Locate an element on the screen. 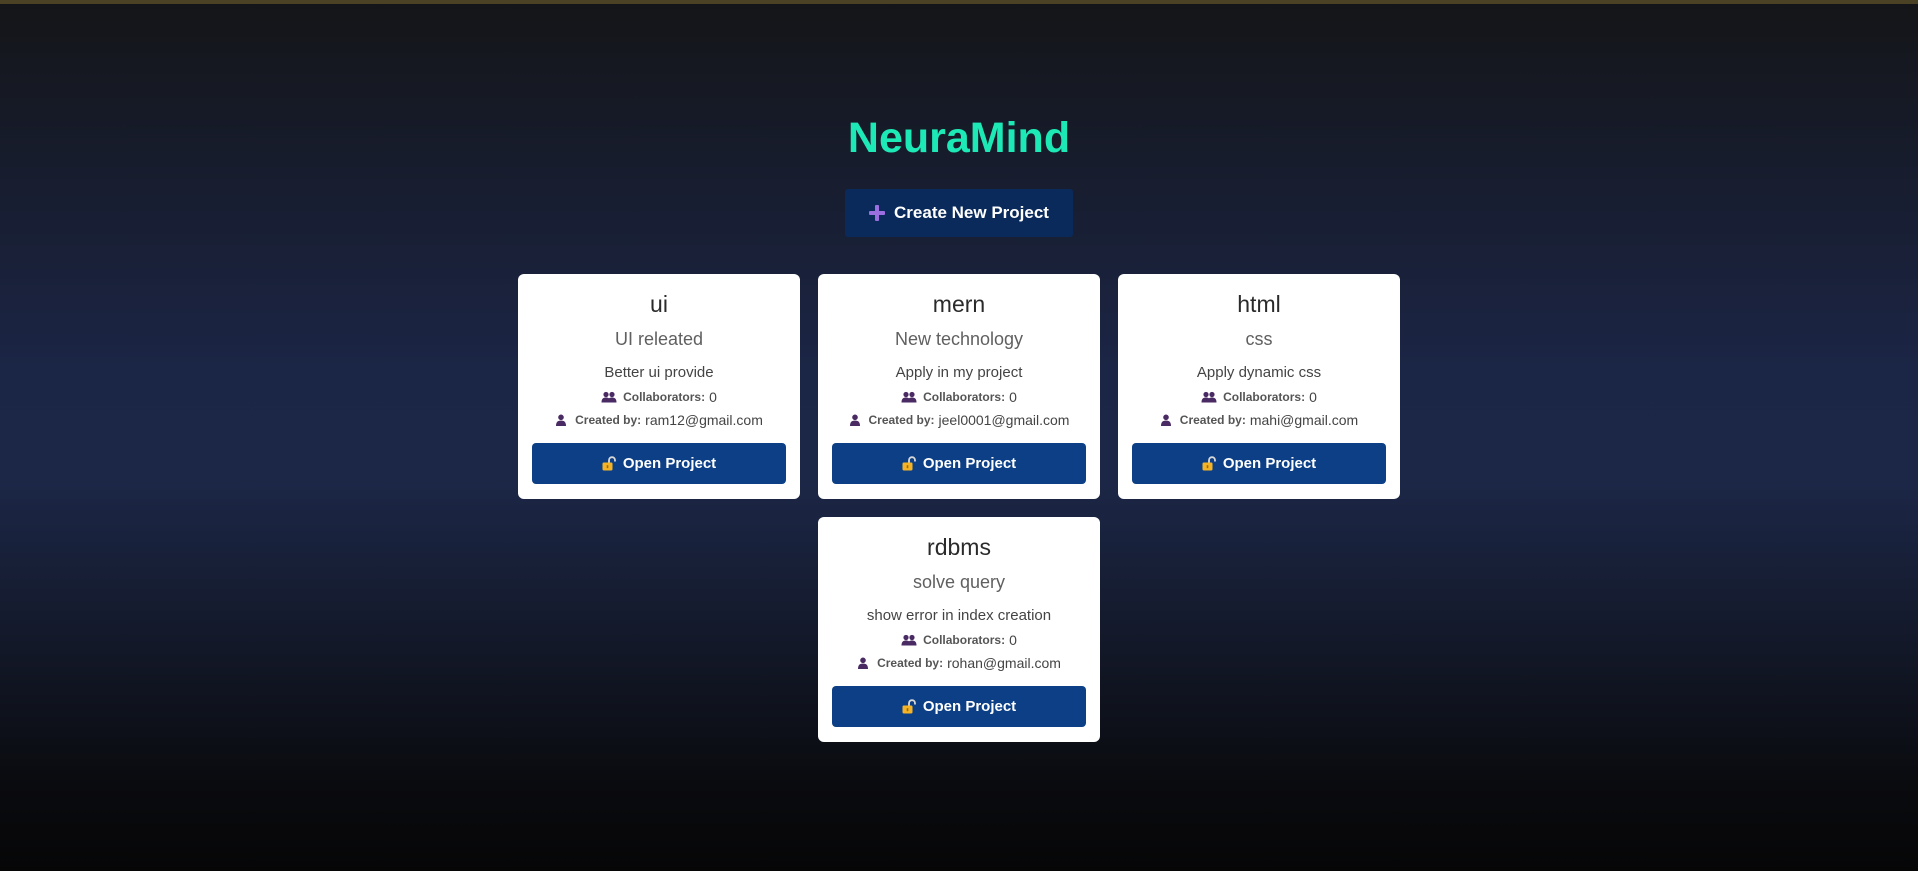 This screenshot has width=1918, height=871. created-by-line: Created by: jeel0001@gmail.com is located at coordinates (959, 420).